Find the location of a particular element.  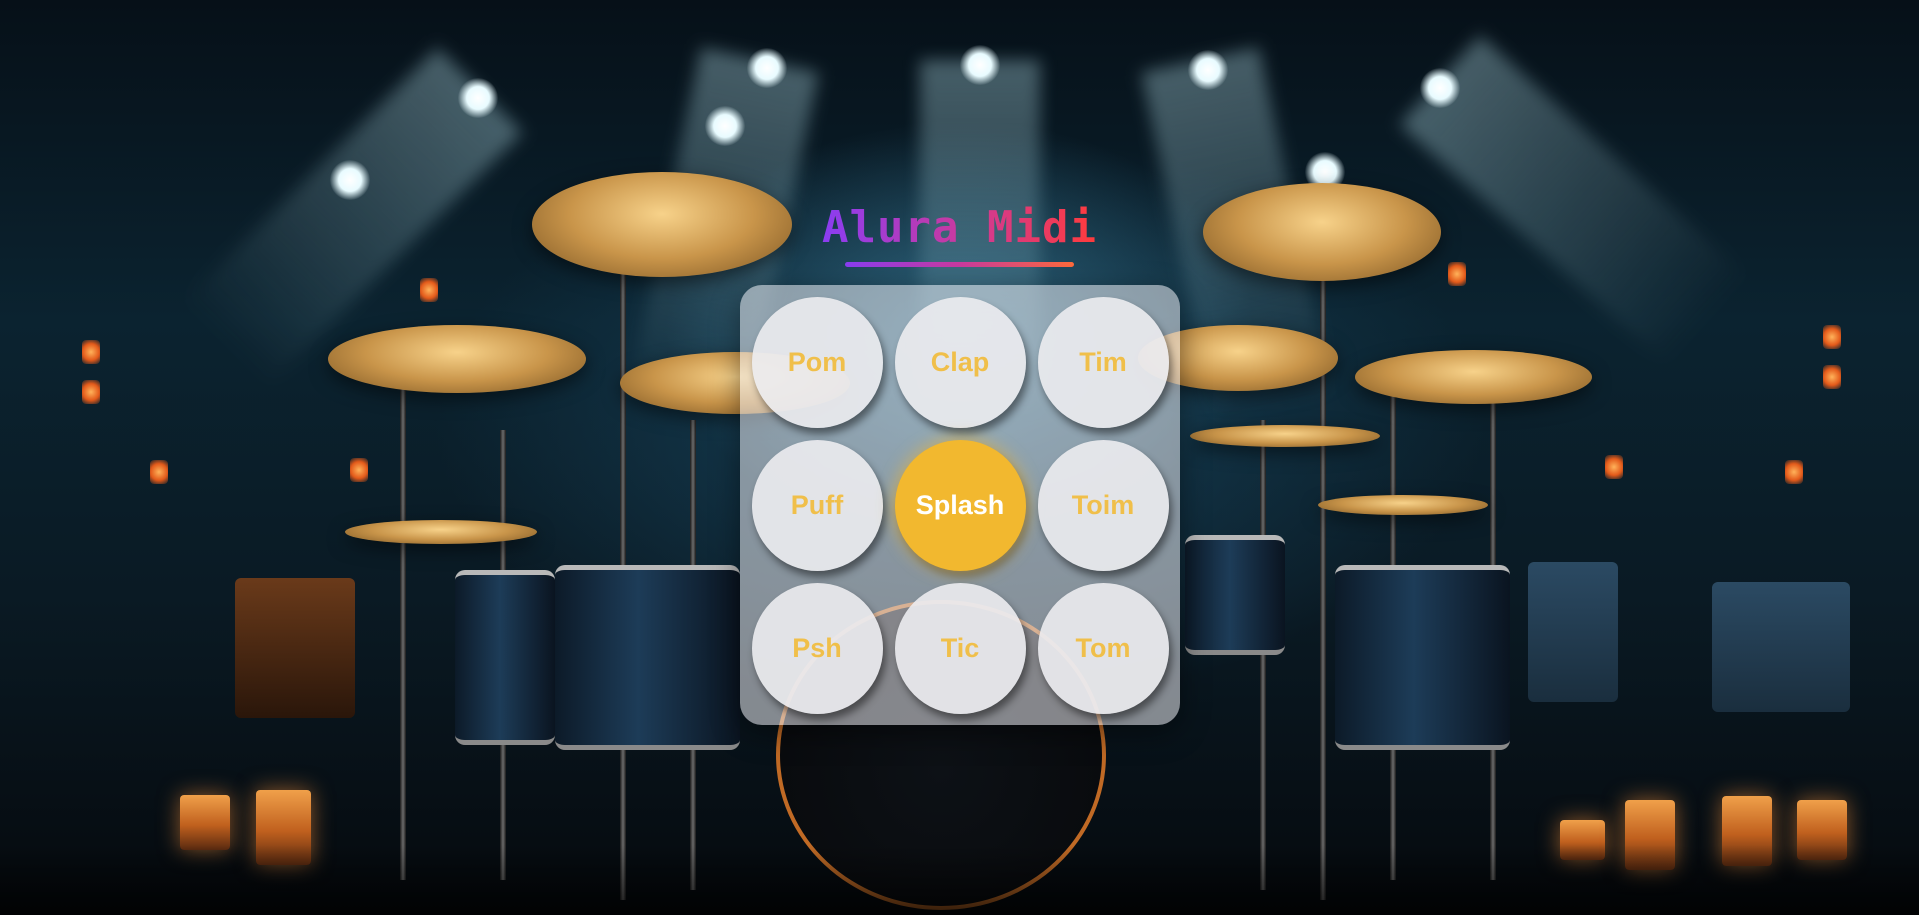

app-title-text: Alura Midi is located at coordinates (959, 227).